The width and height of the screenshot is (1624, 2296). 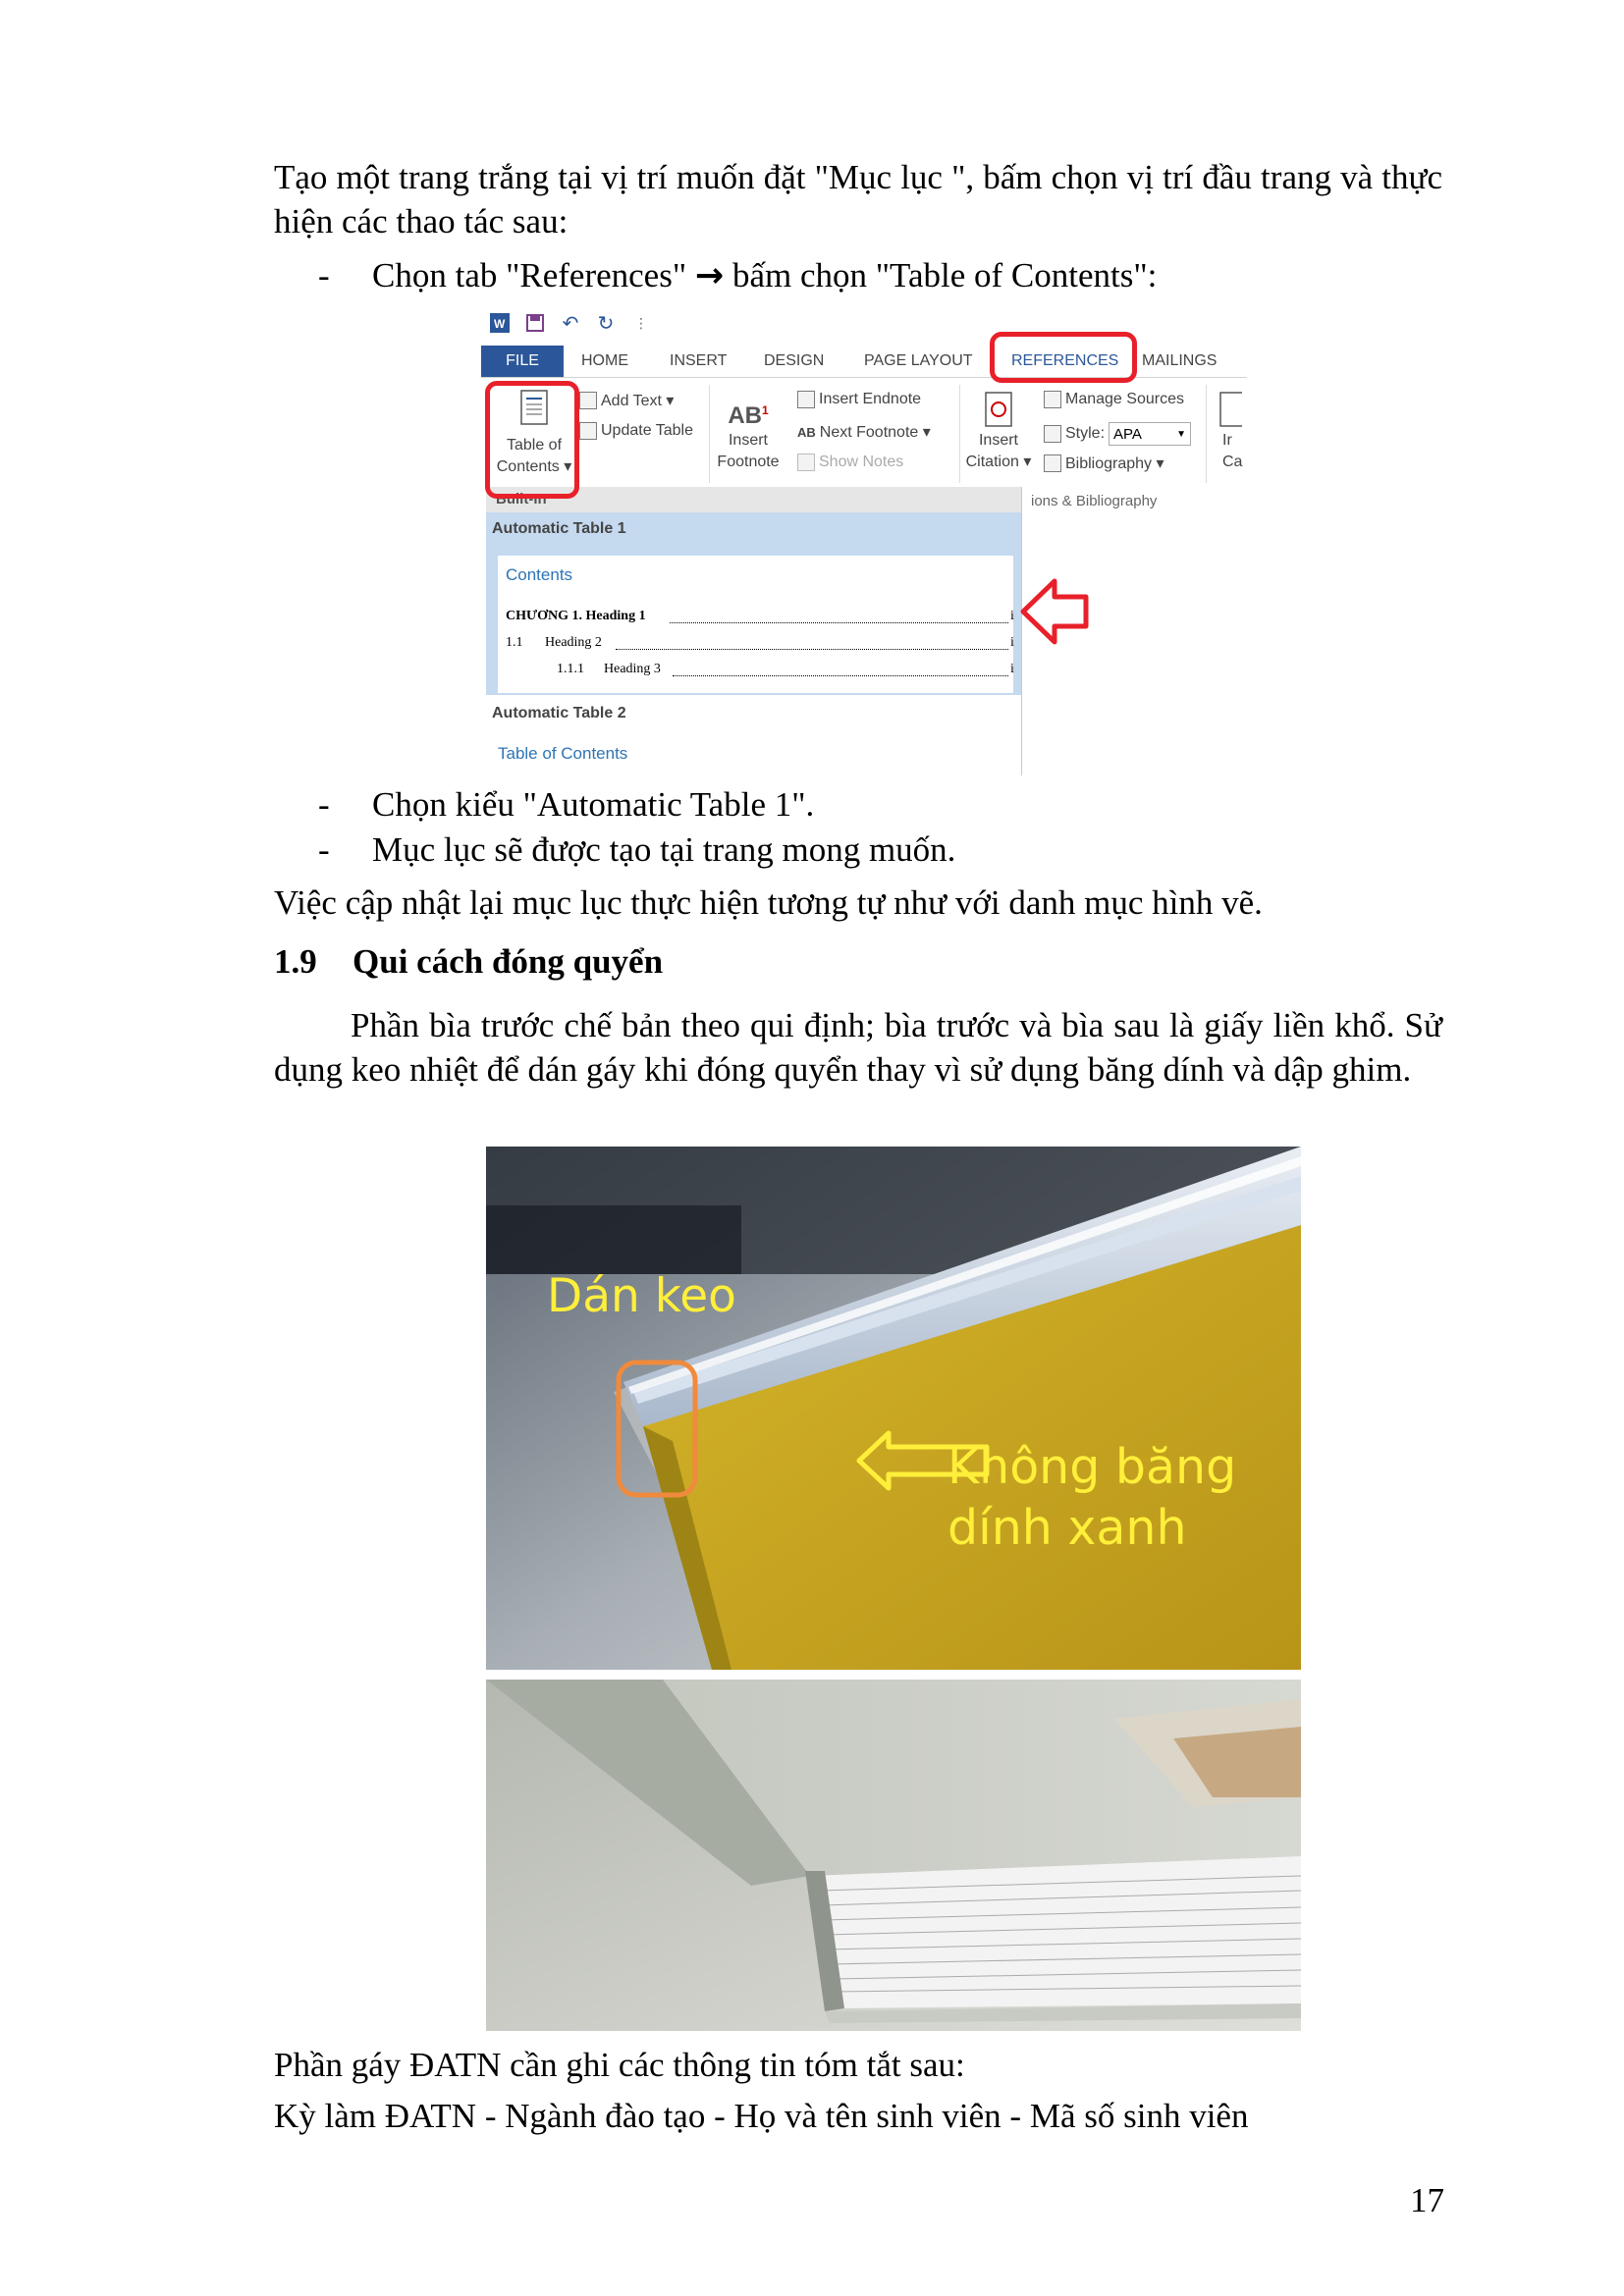 What do you see at coordinates (1094, 501) in the screenshot?
I see `citations-group-label: ions & Bibliography` at bounding box center [1094, 501].